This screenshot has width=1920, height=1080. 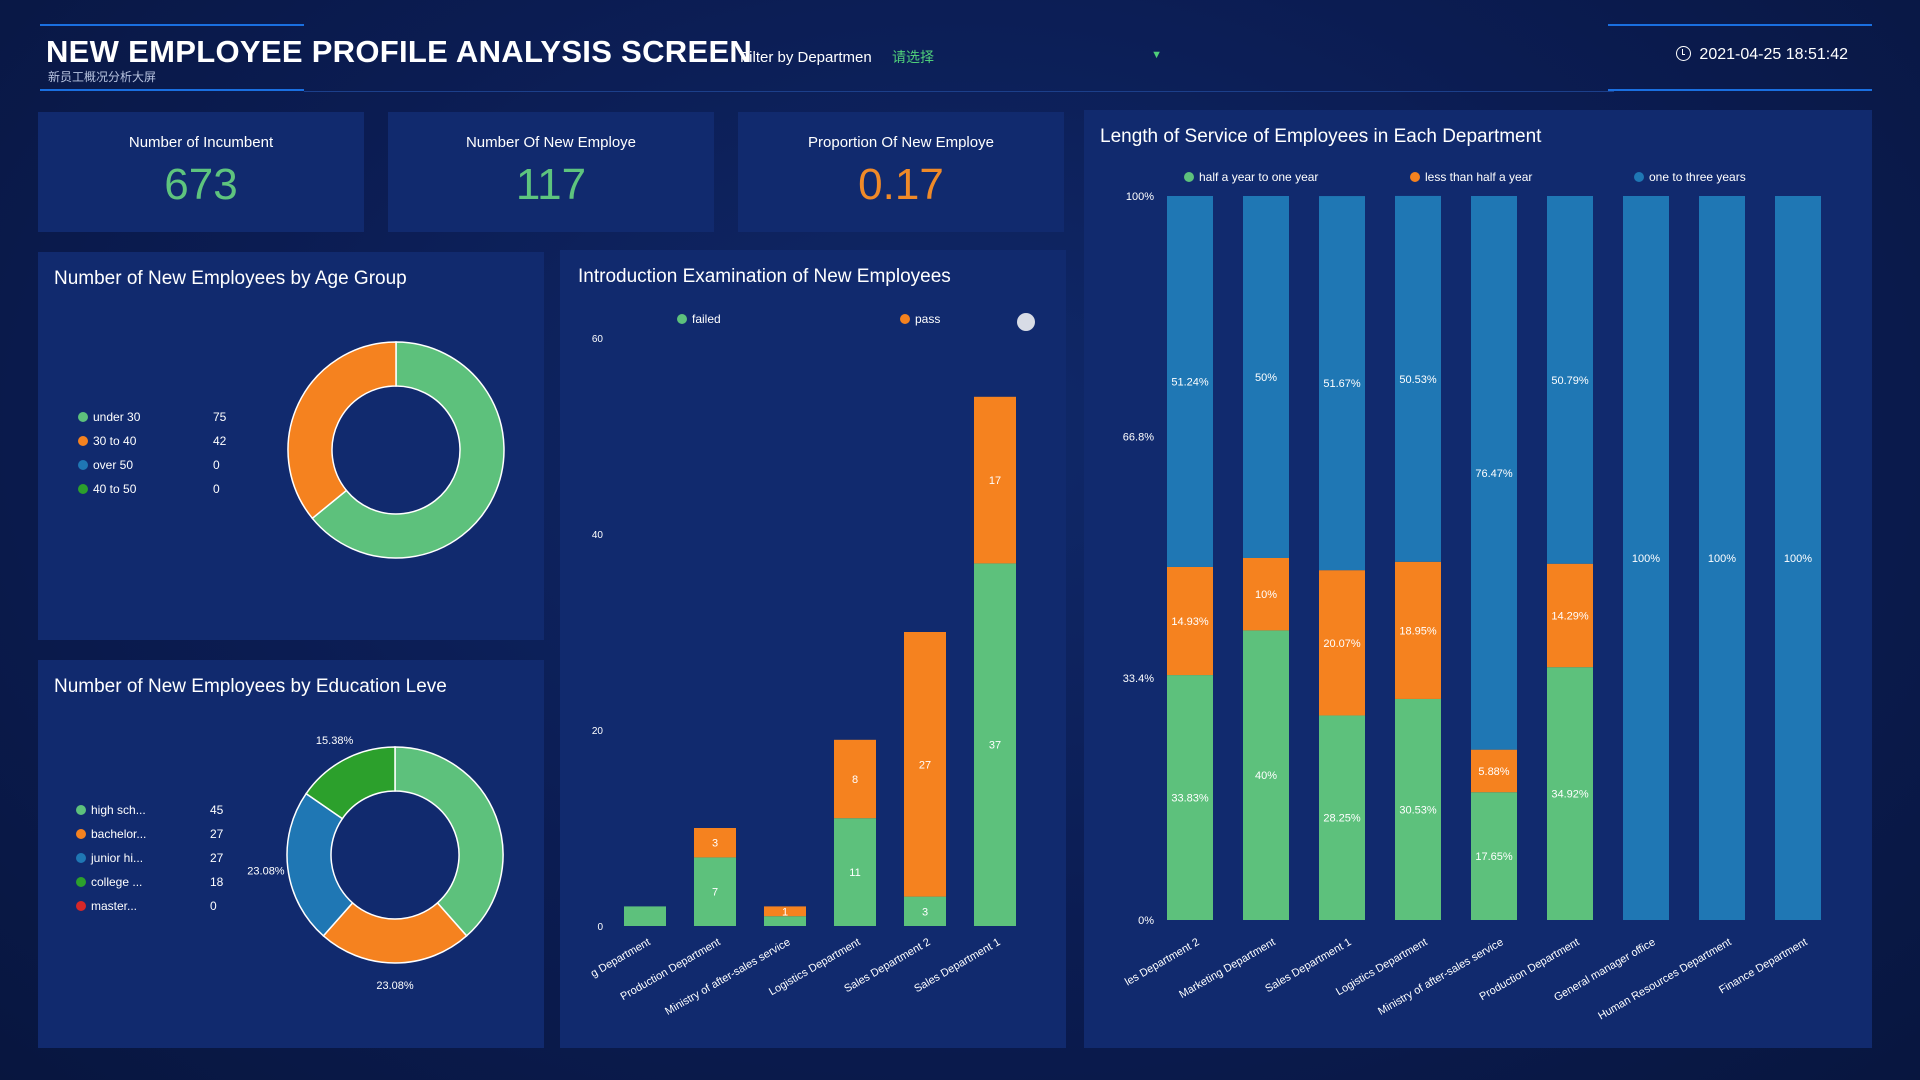 What do you see at coordinates (901, 142) in the screenshot?
I see `kpi-label: Proportion Of New Employe` at bounding box center [901, 142].